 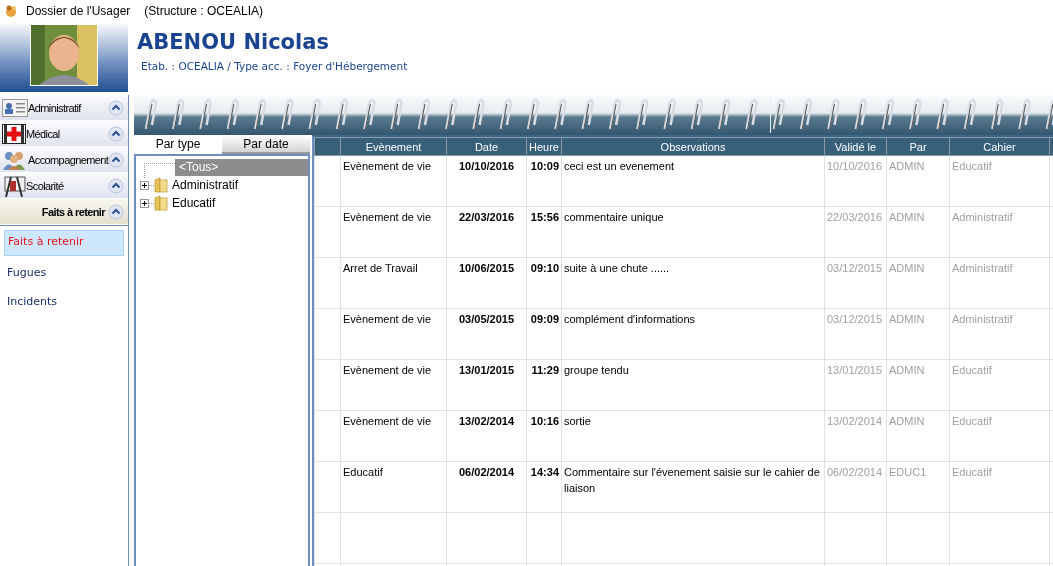 I want to click on table-cell: 10:16, so click(x=544, y=436).